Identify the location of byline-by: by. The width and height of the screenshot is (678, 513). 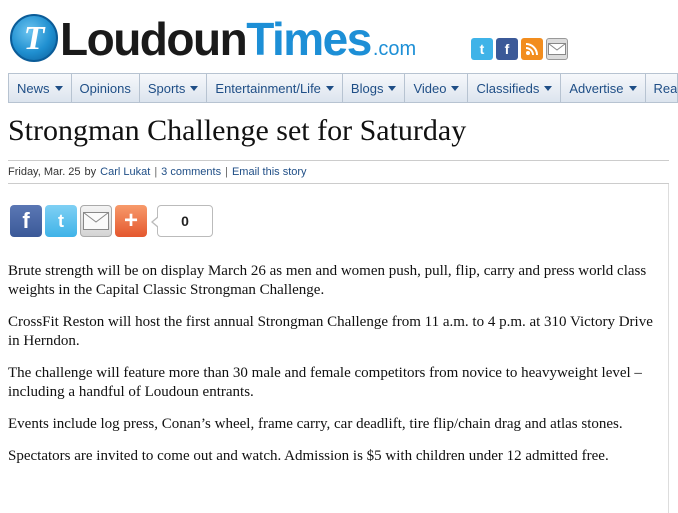
(90, 172).